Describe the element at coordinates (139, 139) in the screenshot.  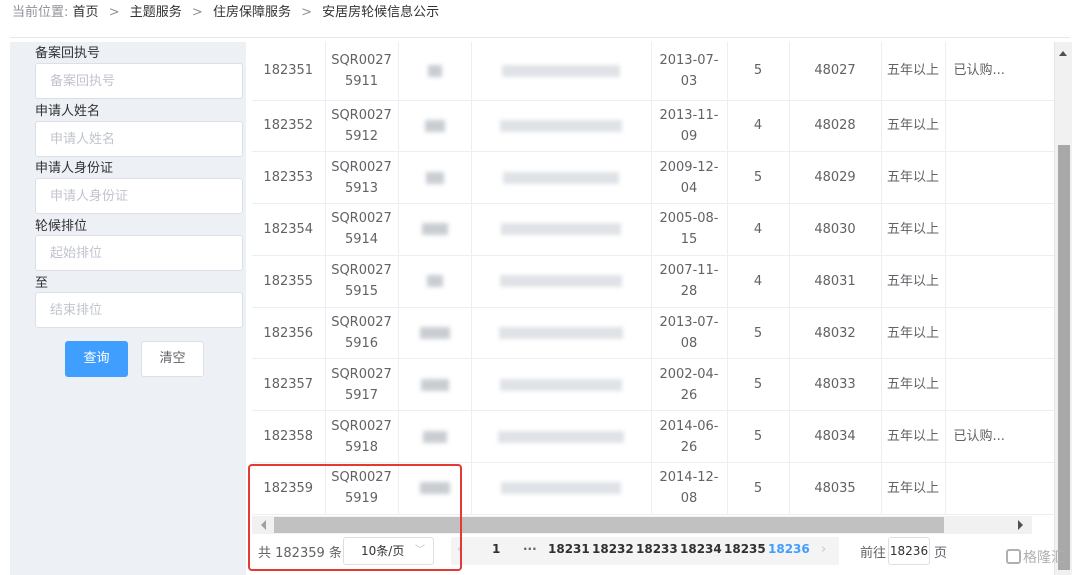
I see `applicant-name-input` at that location.